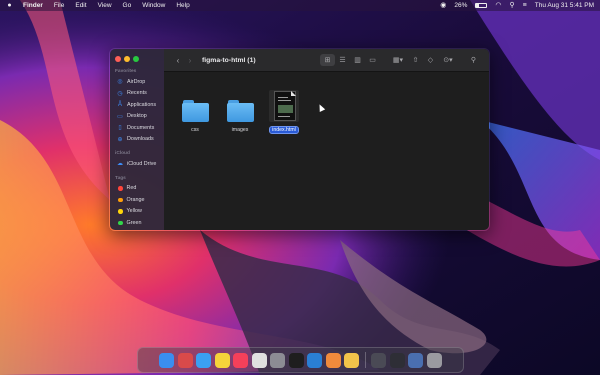  What do you see at coordinates (397, 360) in the screenshot?
I see `window-thumb-2-icon` at bounding box center [397, 360].